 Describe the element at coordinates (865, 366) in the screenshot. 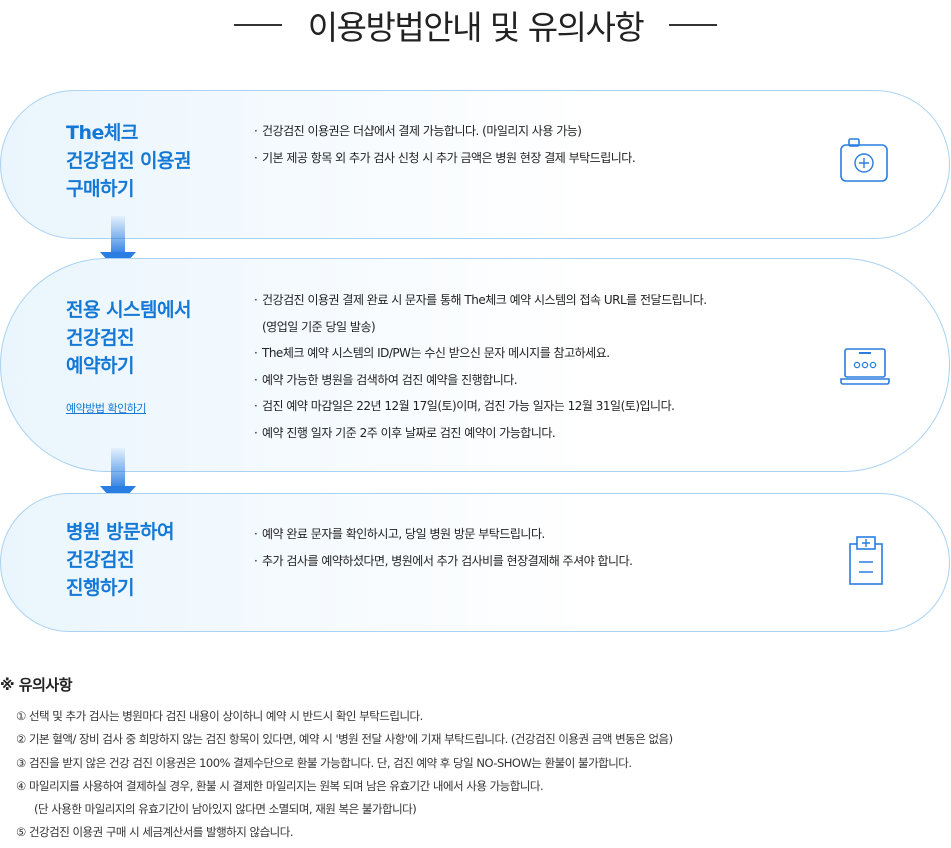

I see `laptop-icon` at that location.